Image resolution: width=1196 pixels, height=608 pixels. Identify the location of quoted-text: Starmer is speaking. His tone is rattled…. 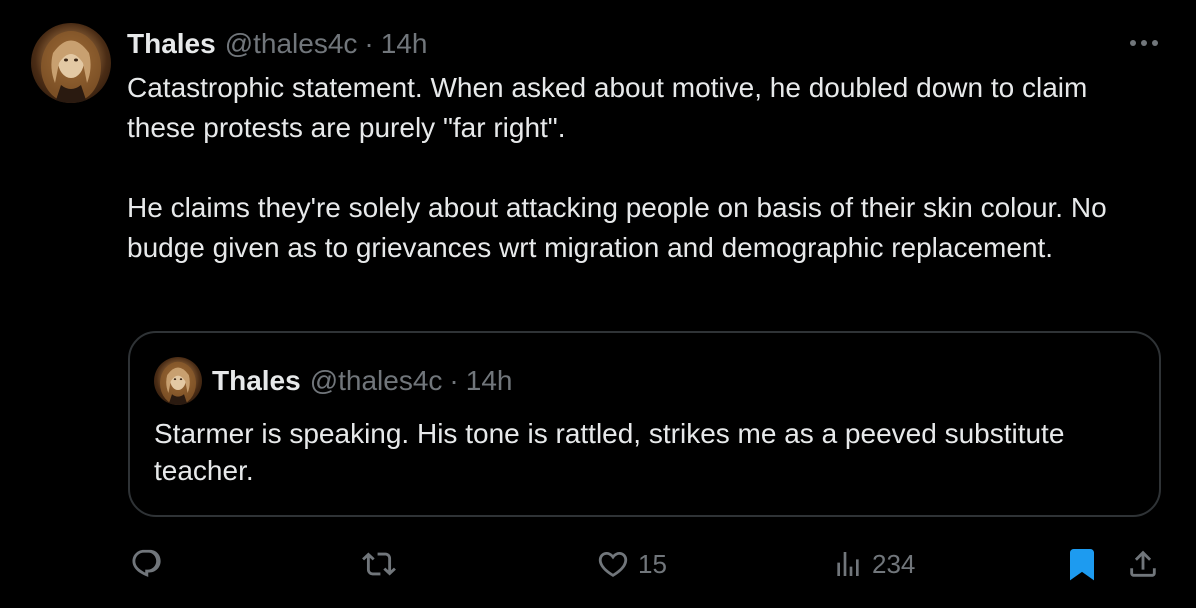
(609, 452).